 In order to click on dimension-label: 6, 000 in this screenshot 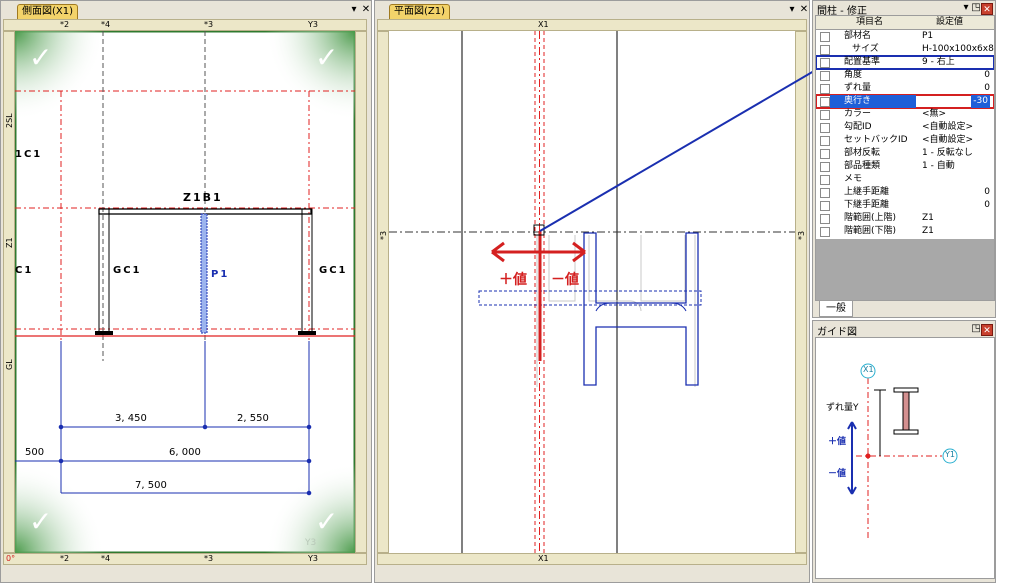, I will do `click(185, 452)`.